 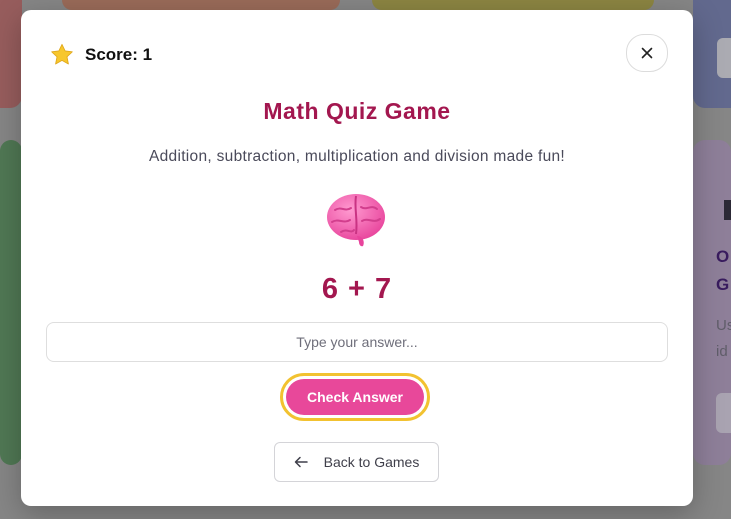 I want to click on score-display: Score: 1, so click(x=100, y=55).